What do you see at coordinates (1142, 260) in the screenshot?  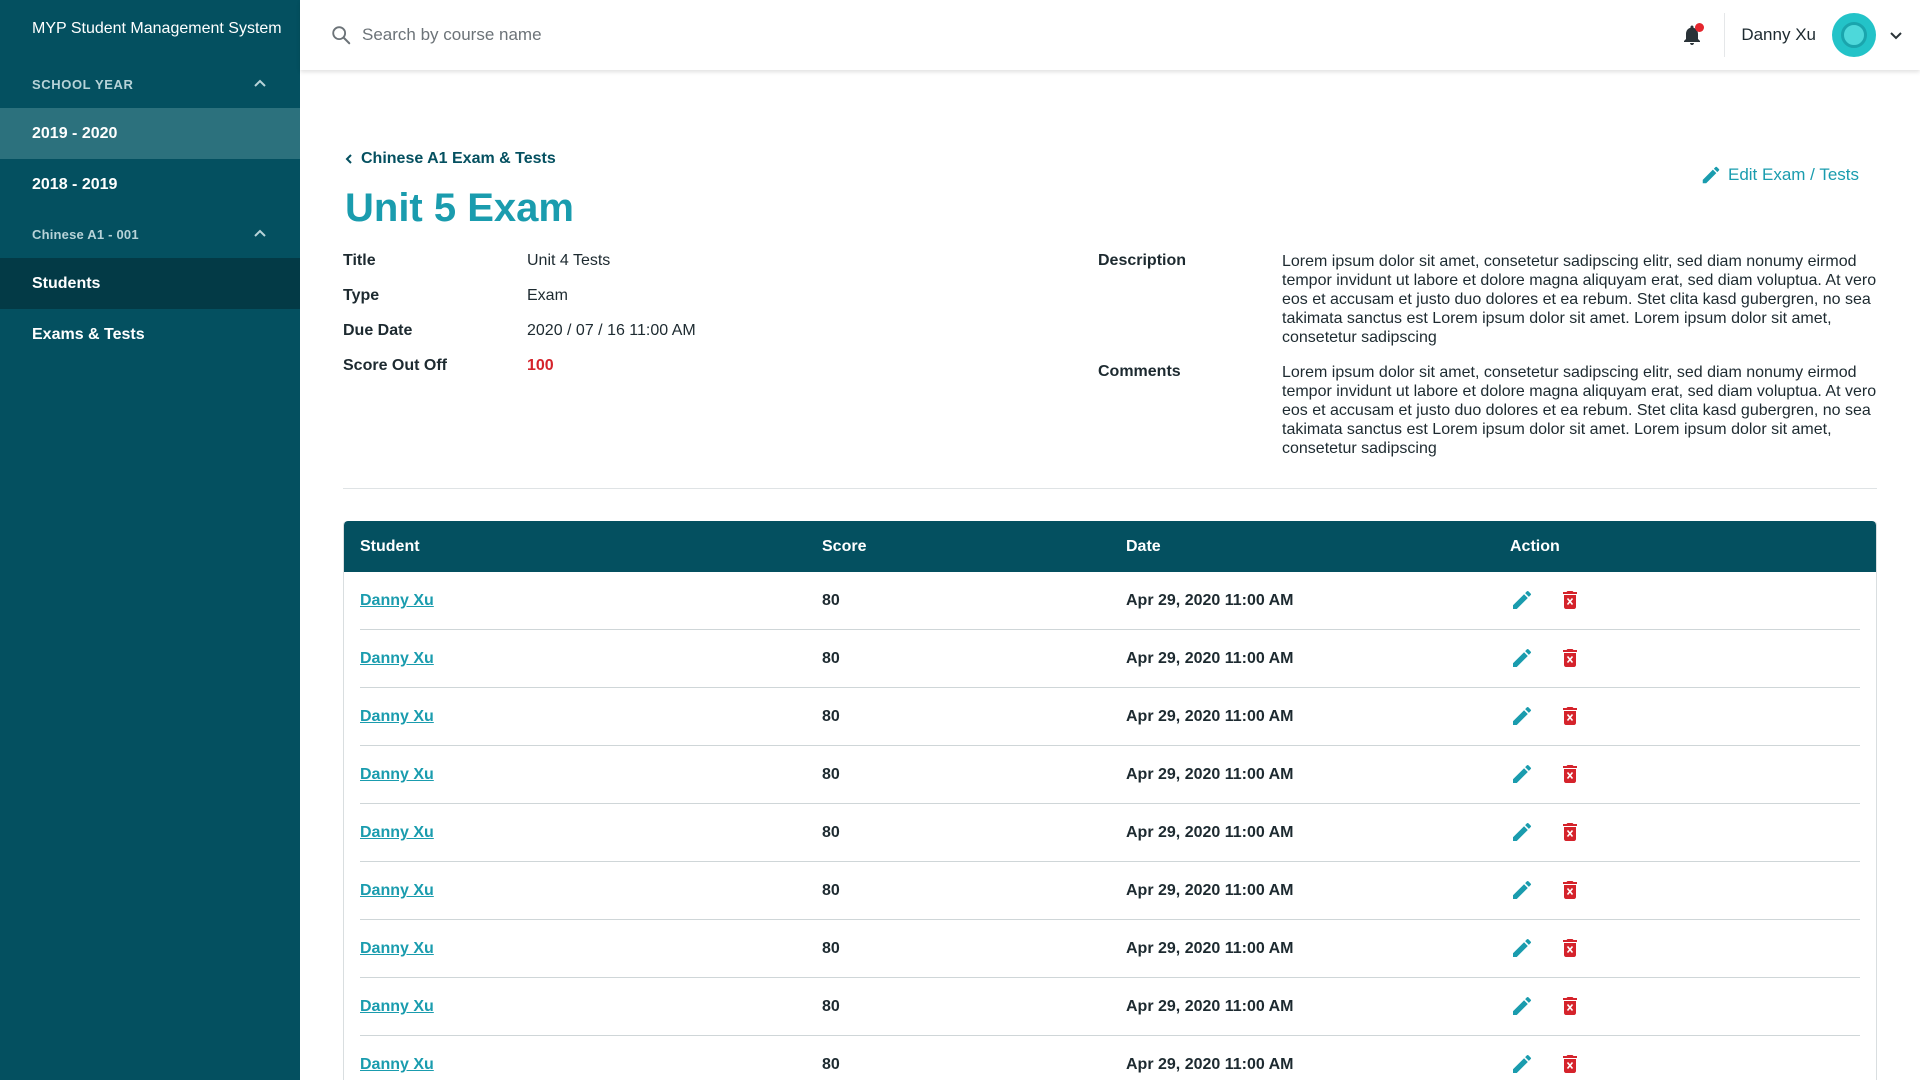 I see `detail-key: Description` at bounding box center [1142, 260].